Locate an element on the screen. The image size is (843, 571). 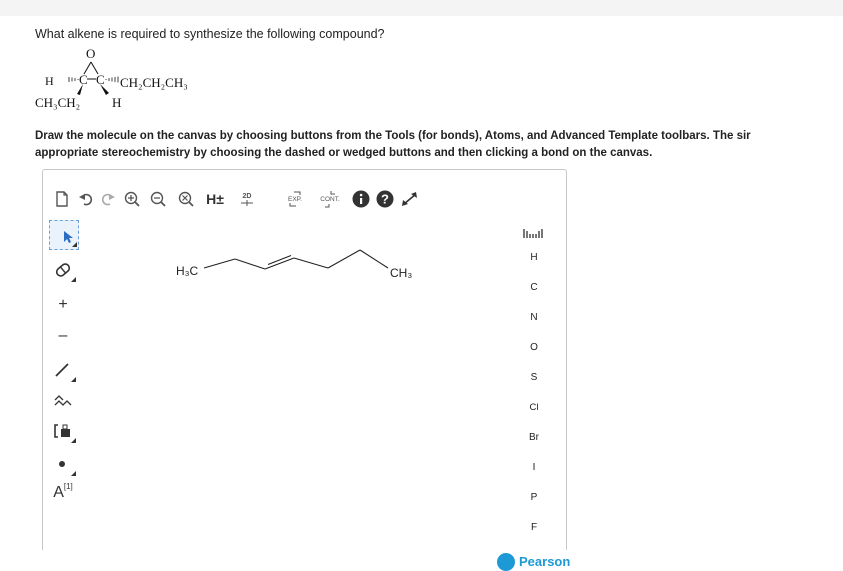
clean-2d-label: 2D is located at coordinates (247, 196).